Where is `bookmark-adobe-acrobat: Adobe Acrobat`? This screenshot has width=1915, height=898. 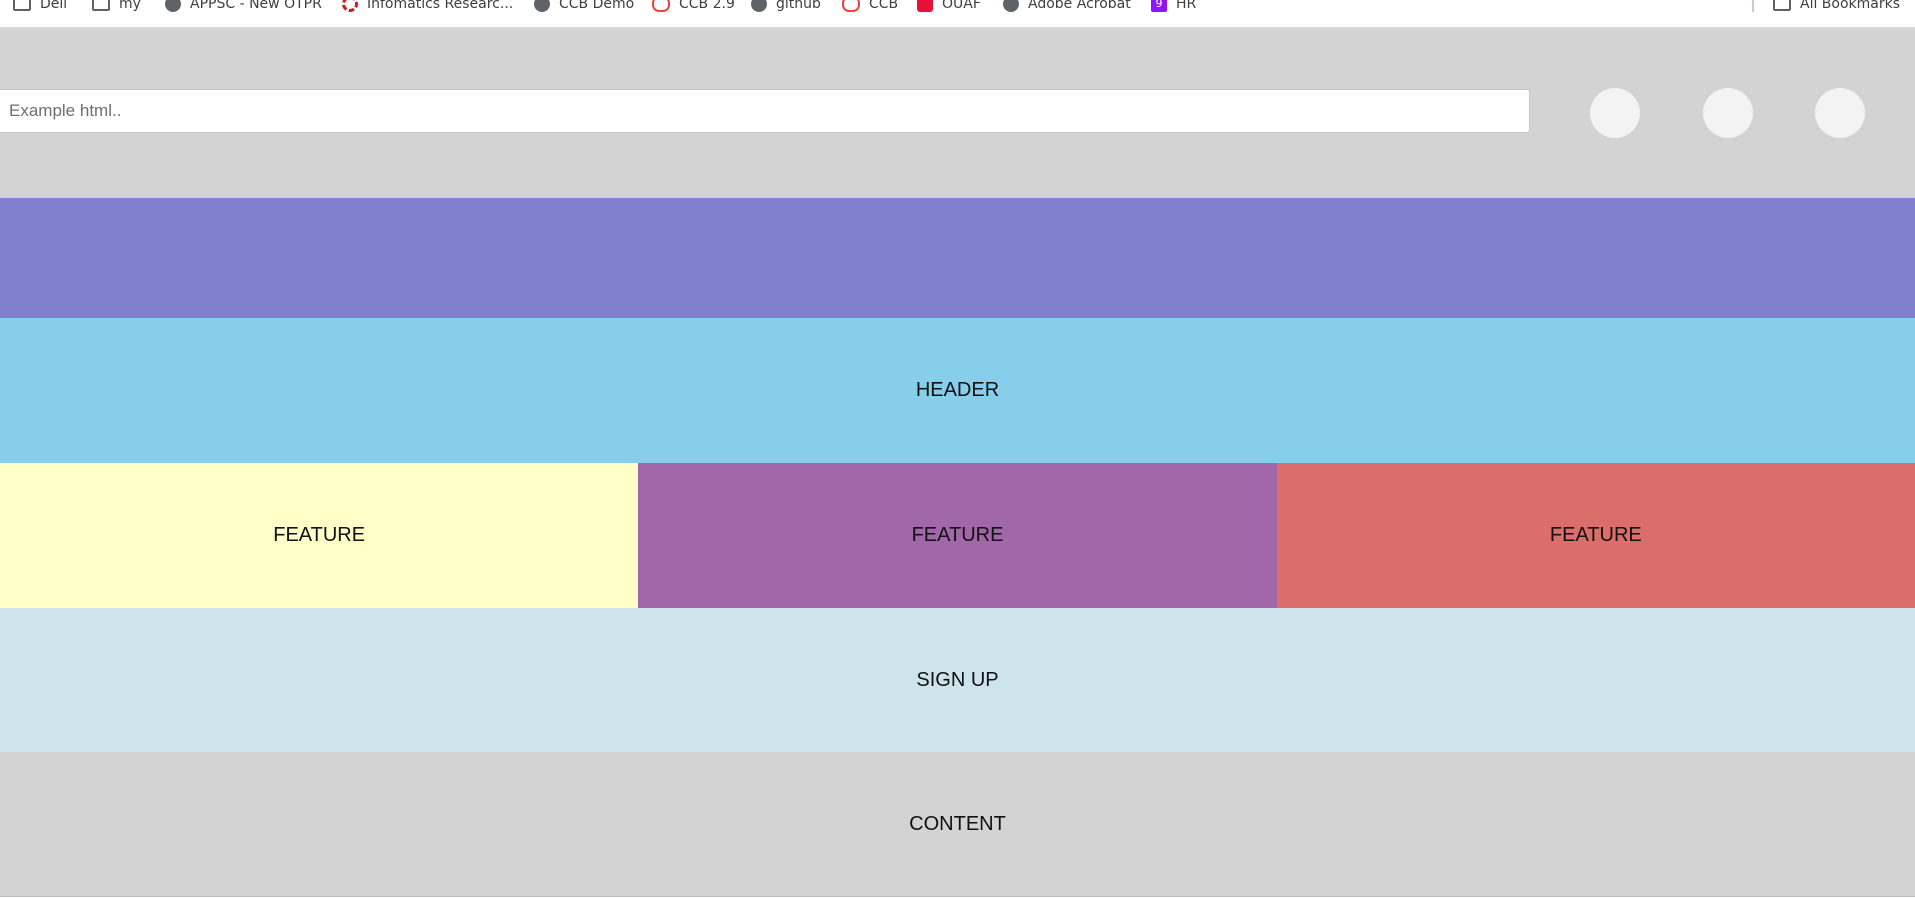
bookmark-adobe-acrobat: Adobe Acrobat is located at coordinates (1067, 7).